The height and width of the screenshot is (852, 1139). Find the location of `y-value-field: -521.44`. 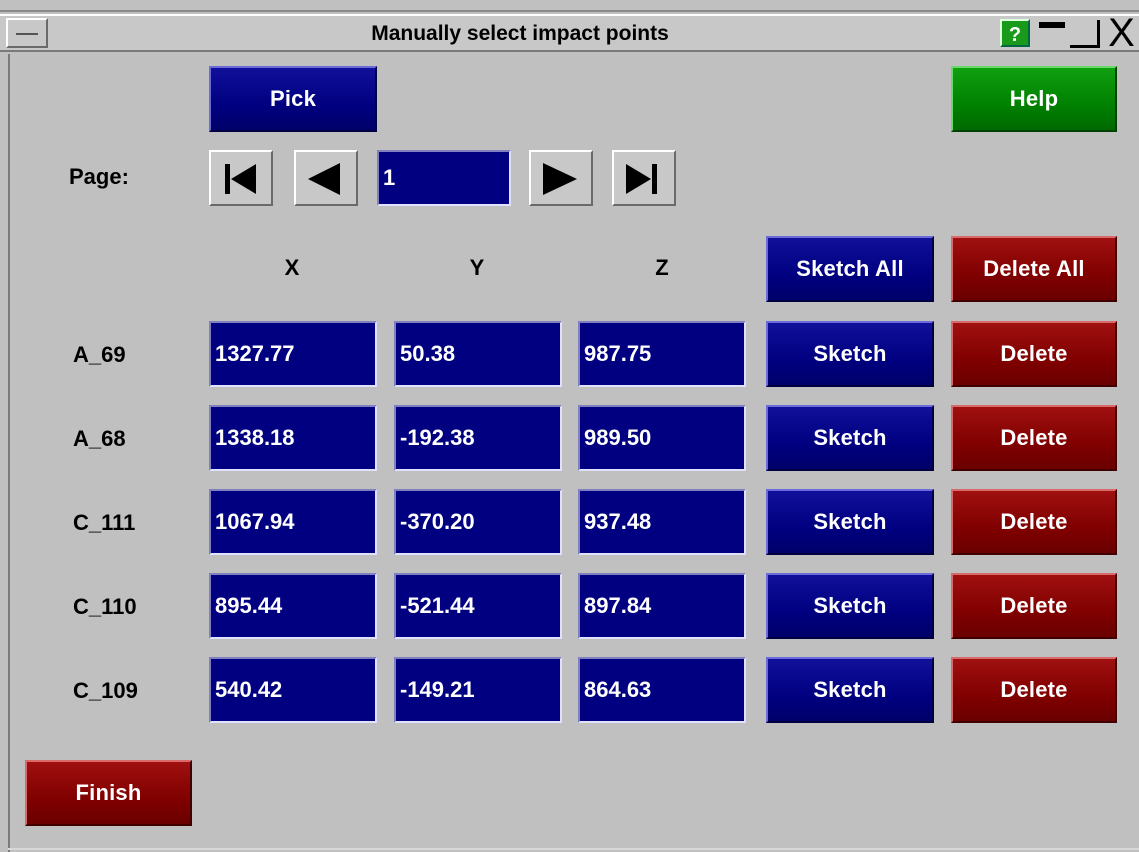

y-value-field: -521.44 is located at coordinates (478, 606).